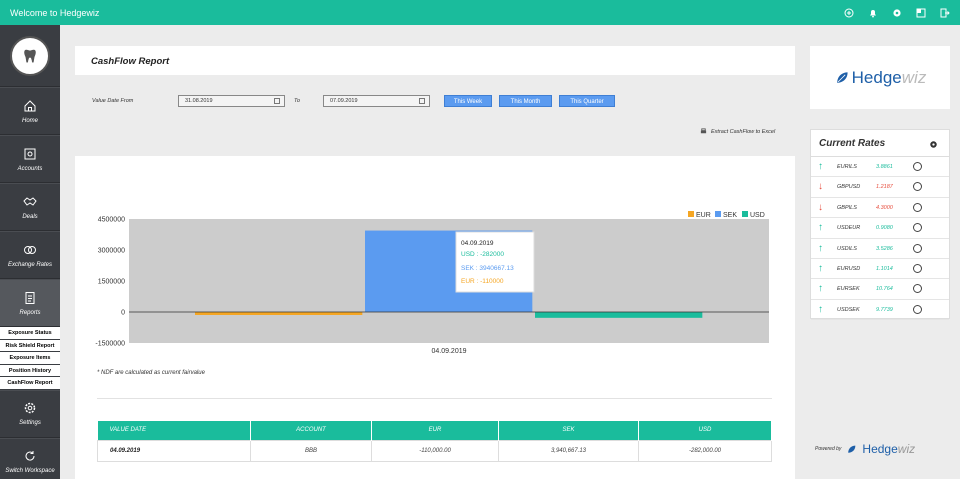 The image size is (960, 479). I want to click on home-icon, so click(30, 105).